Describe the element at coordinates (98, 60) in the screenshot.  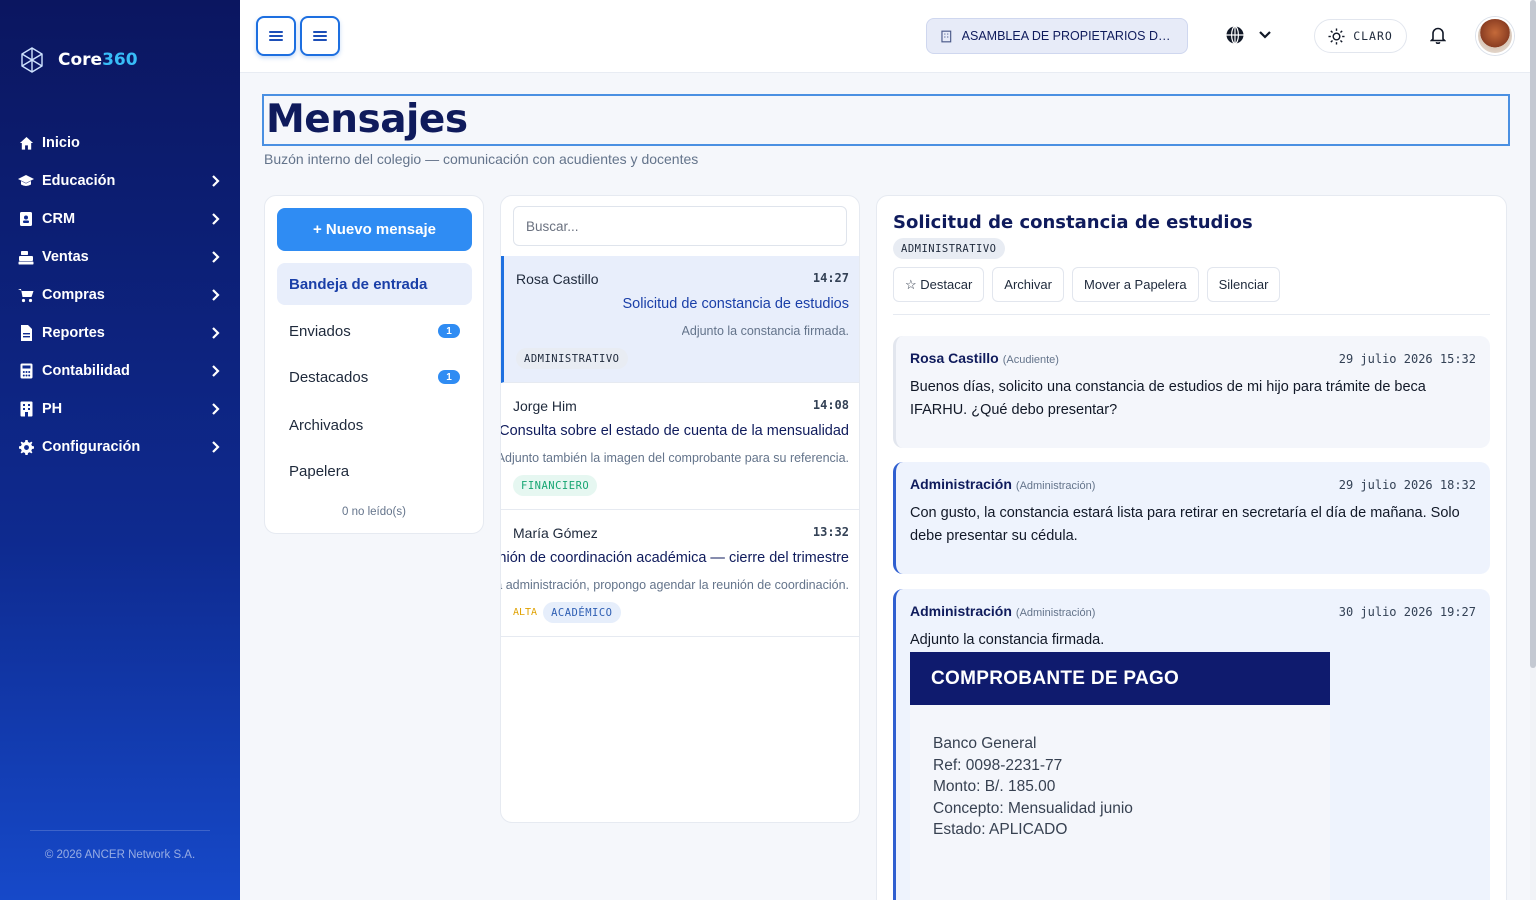
I see `logo-text: Core360` at that location.